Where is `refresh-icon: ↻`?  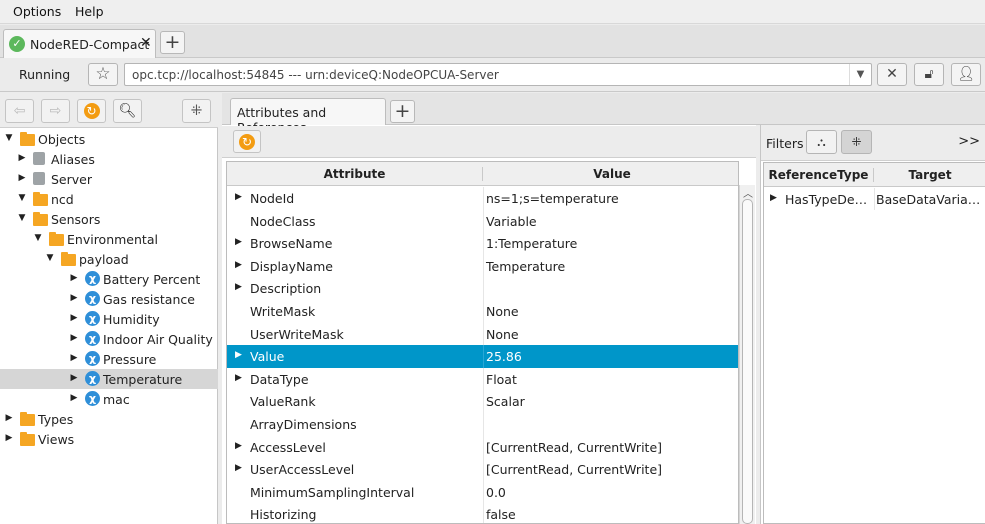 refresh-icon: ↻ is located at coordinates (247, 141).